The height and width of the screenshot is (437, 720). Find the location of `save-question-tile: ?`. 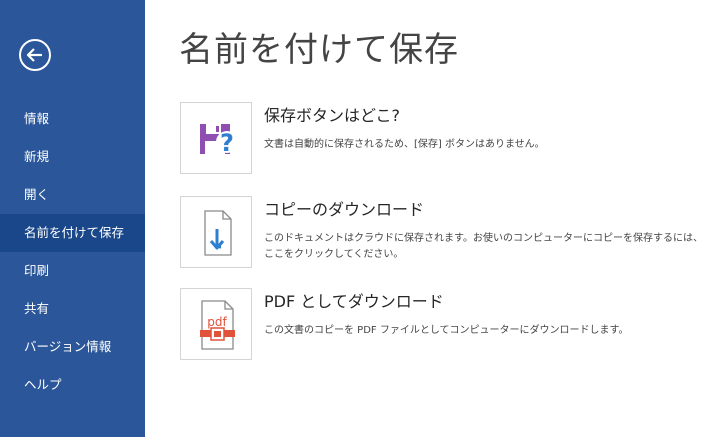

save-question-tile: ? is located at coordinates (216, 138).